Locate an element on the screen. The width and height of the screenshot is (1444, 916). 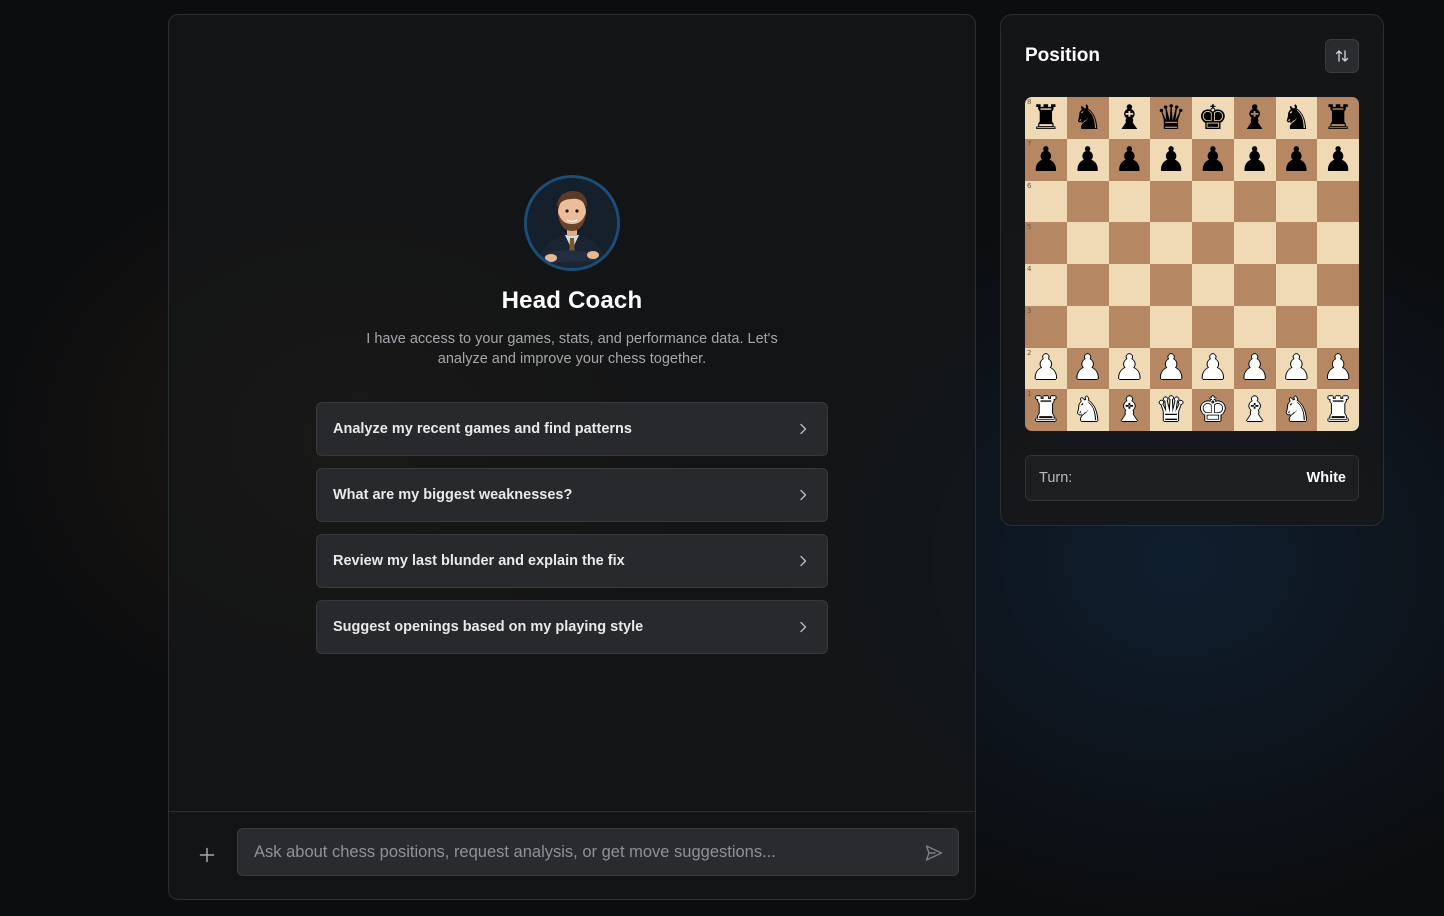
square-e5 is located at coordinates (1213, 243).